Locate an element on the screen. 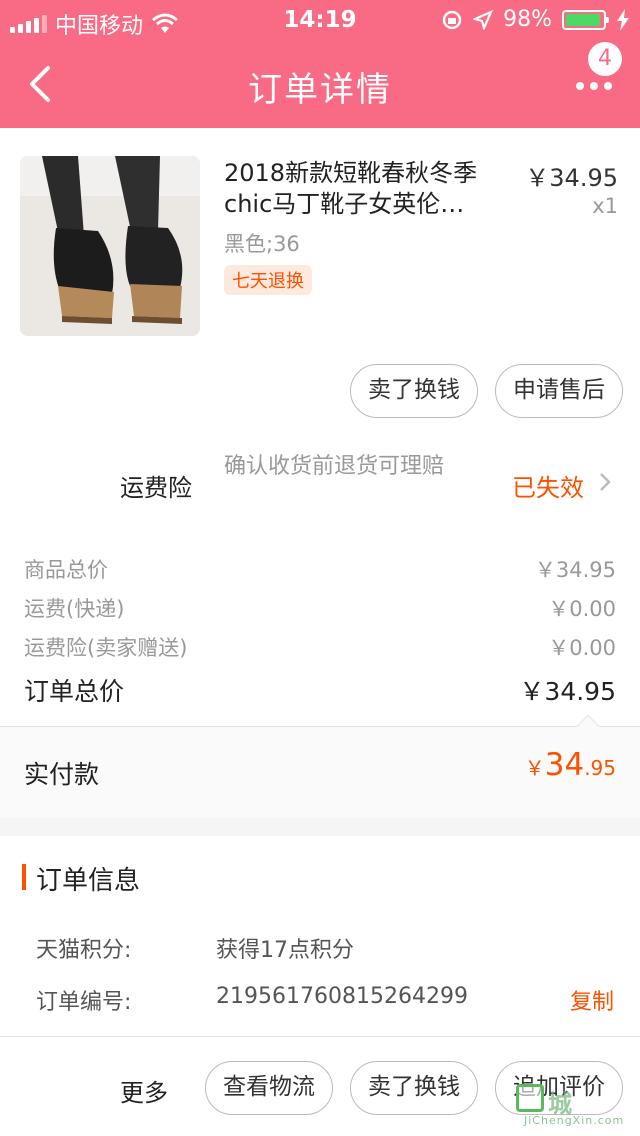  product-price: ￥34.95 is located at coordinates (571, 178).